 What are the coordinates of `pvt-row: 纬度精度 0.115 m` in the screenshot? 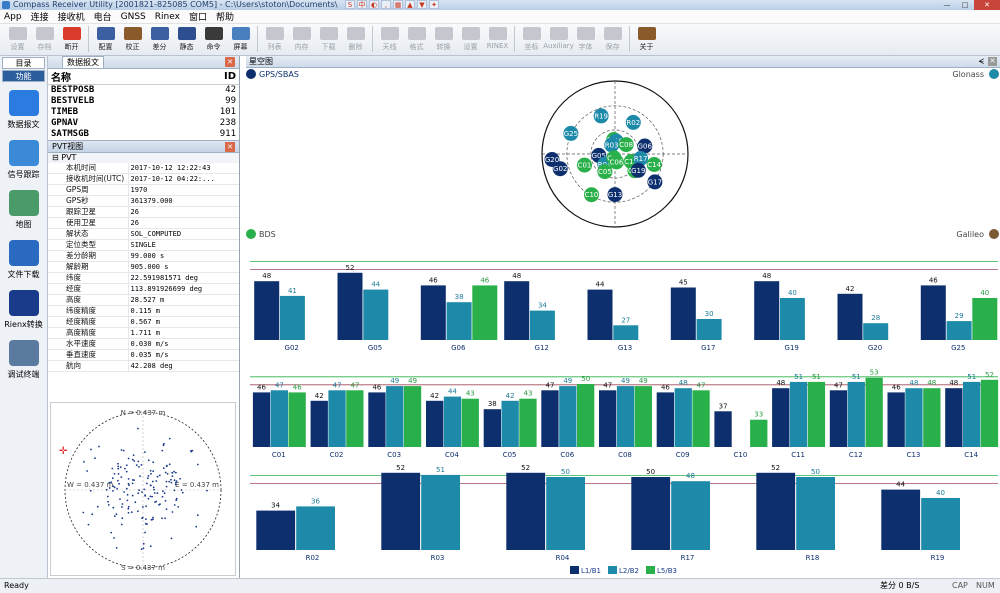 It's located at (143, 311).